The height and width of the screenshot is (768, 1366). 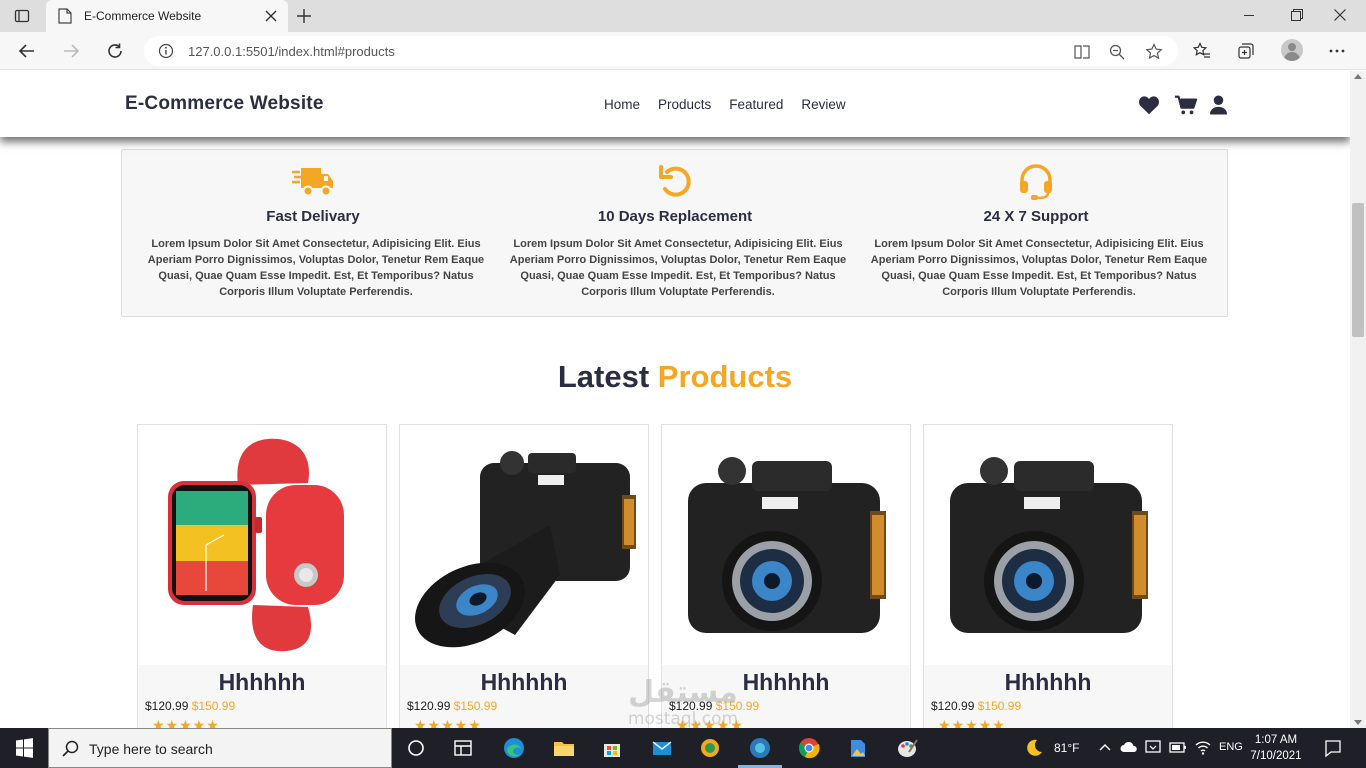 I want to click on clock-time: 1:07 AM, so click(x=1276, y=740).